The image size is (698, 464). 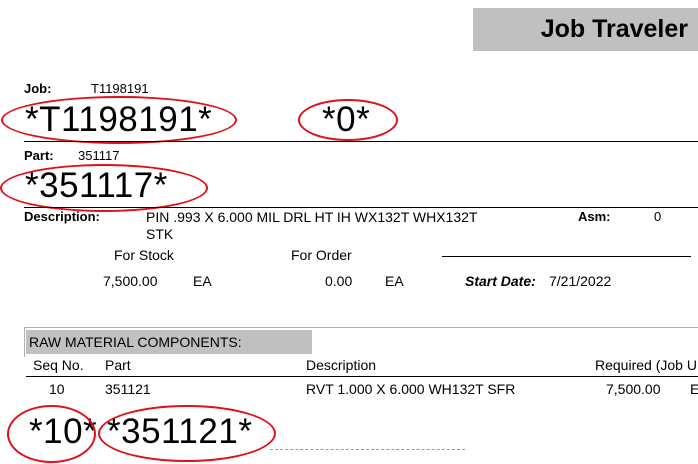 What do you see at coordinates (119, 120) in the screenshot?
I see `annotation-circle-job` at bounding box center [119, 120].